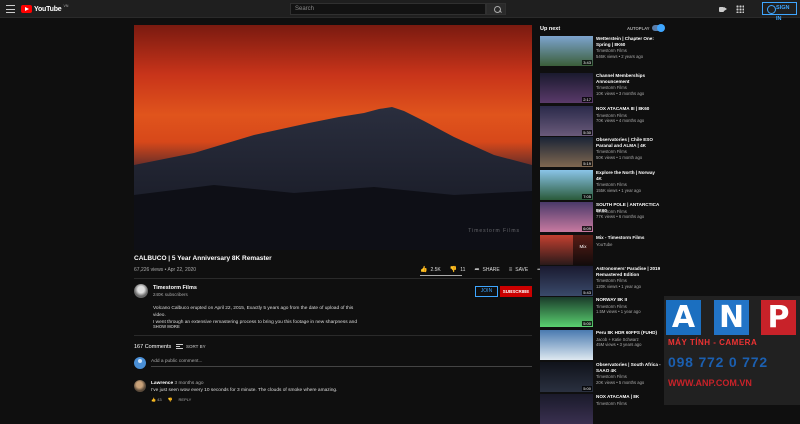 This screenshot has width=800, height=424. Describe the element at coordinates (159, 315) in the screenshot. I see `description-line: video.` at that location.